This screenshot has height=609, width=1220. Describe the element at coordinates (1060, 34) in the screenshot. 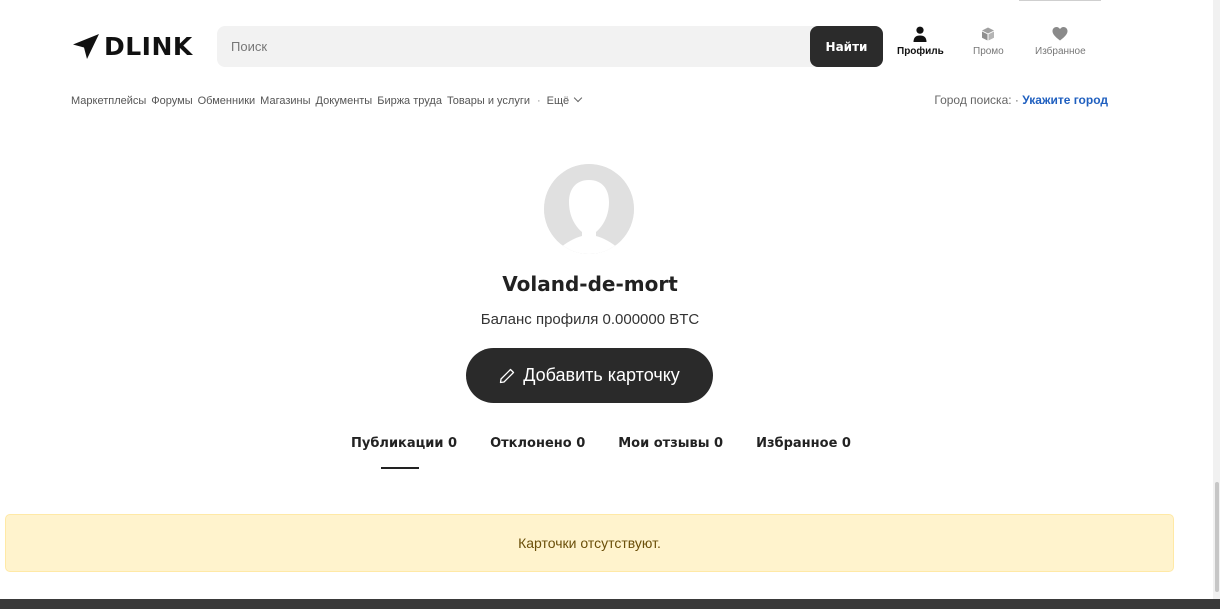

I see `heart-icon` at that location.